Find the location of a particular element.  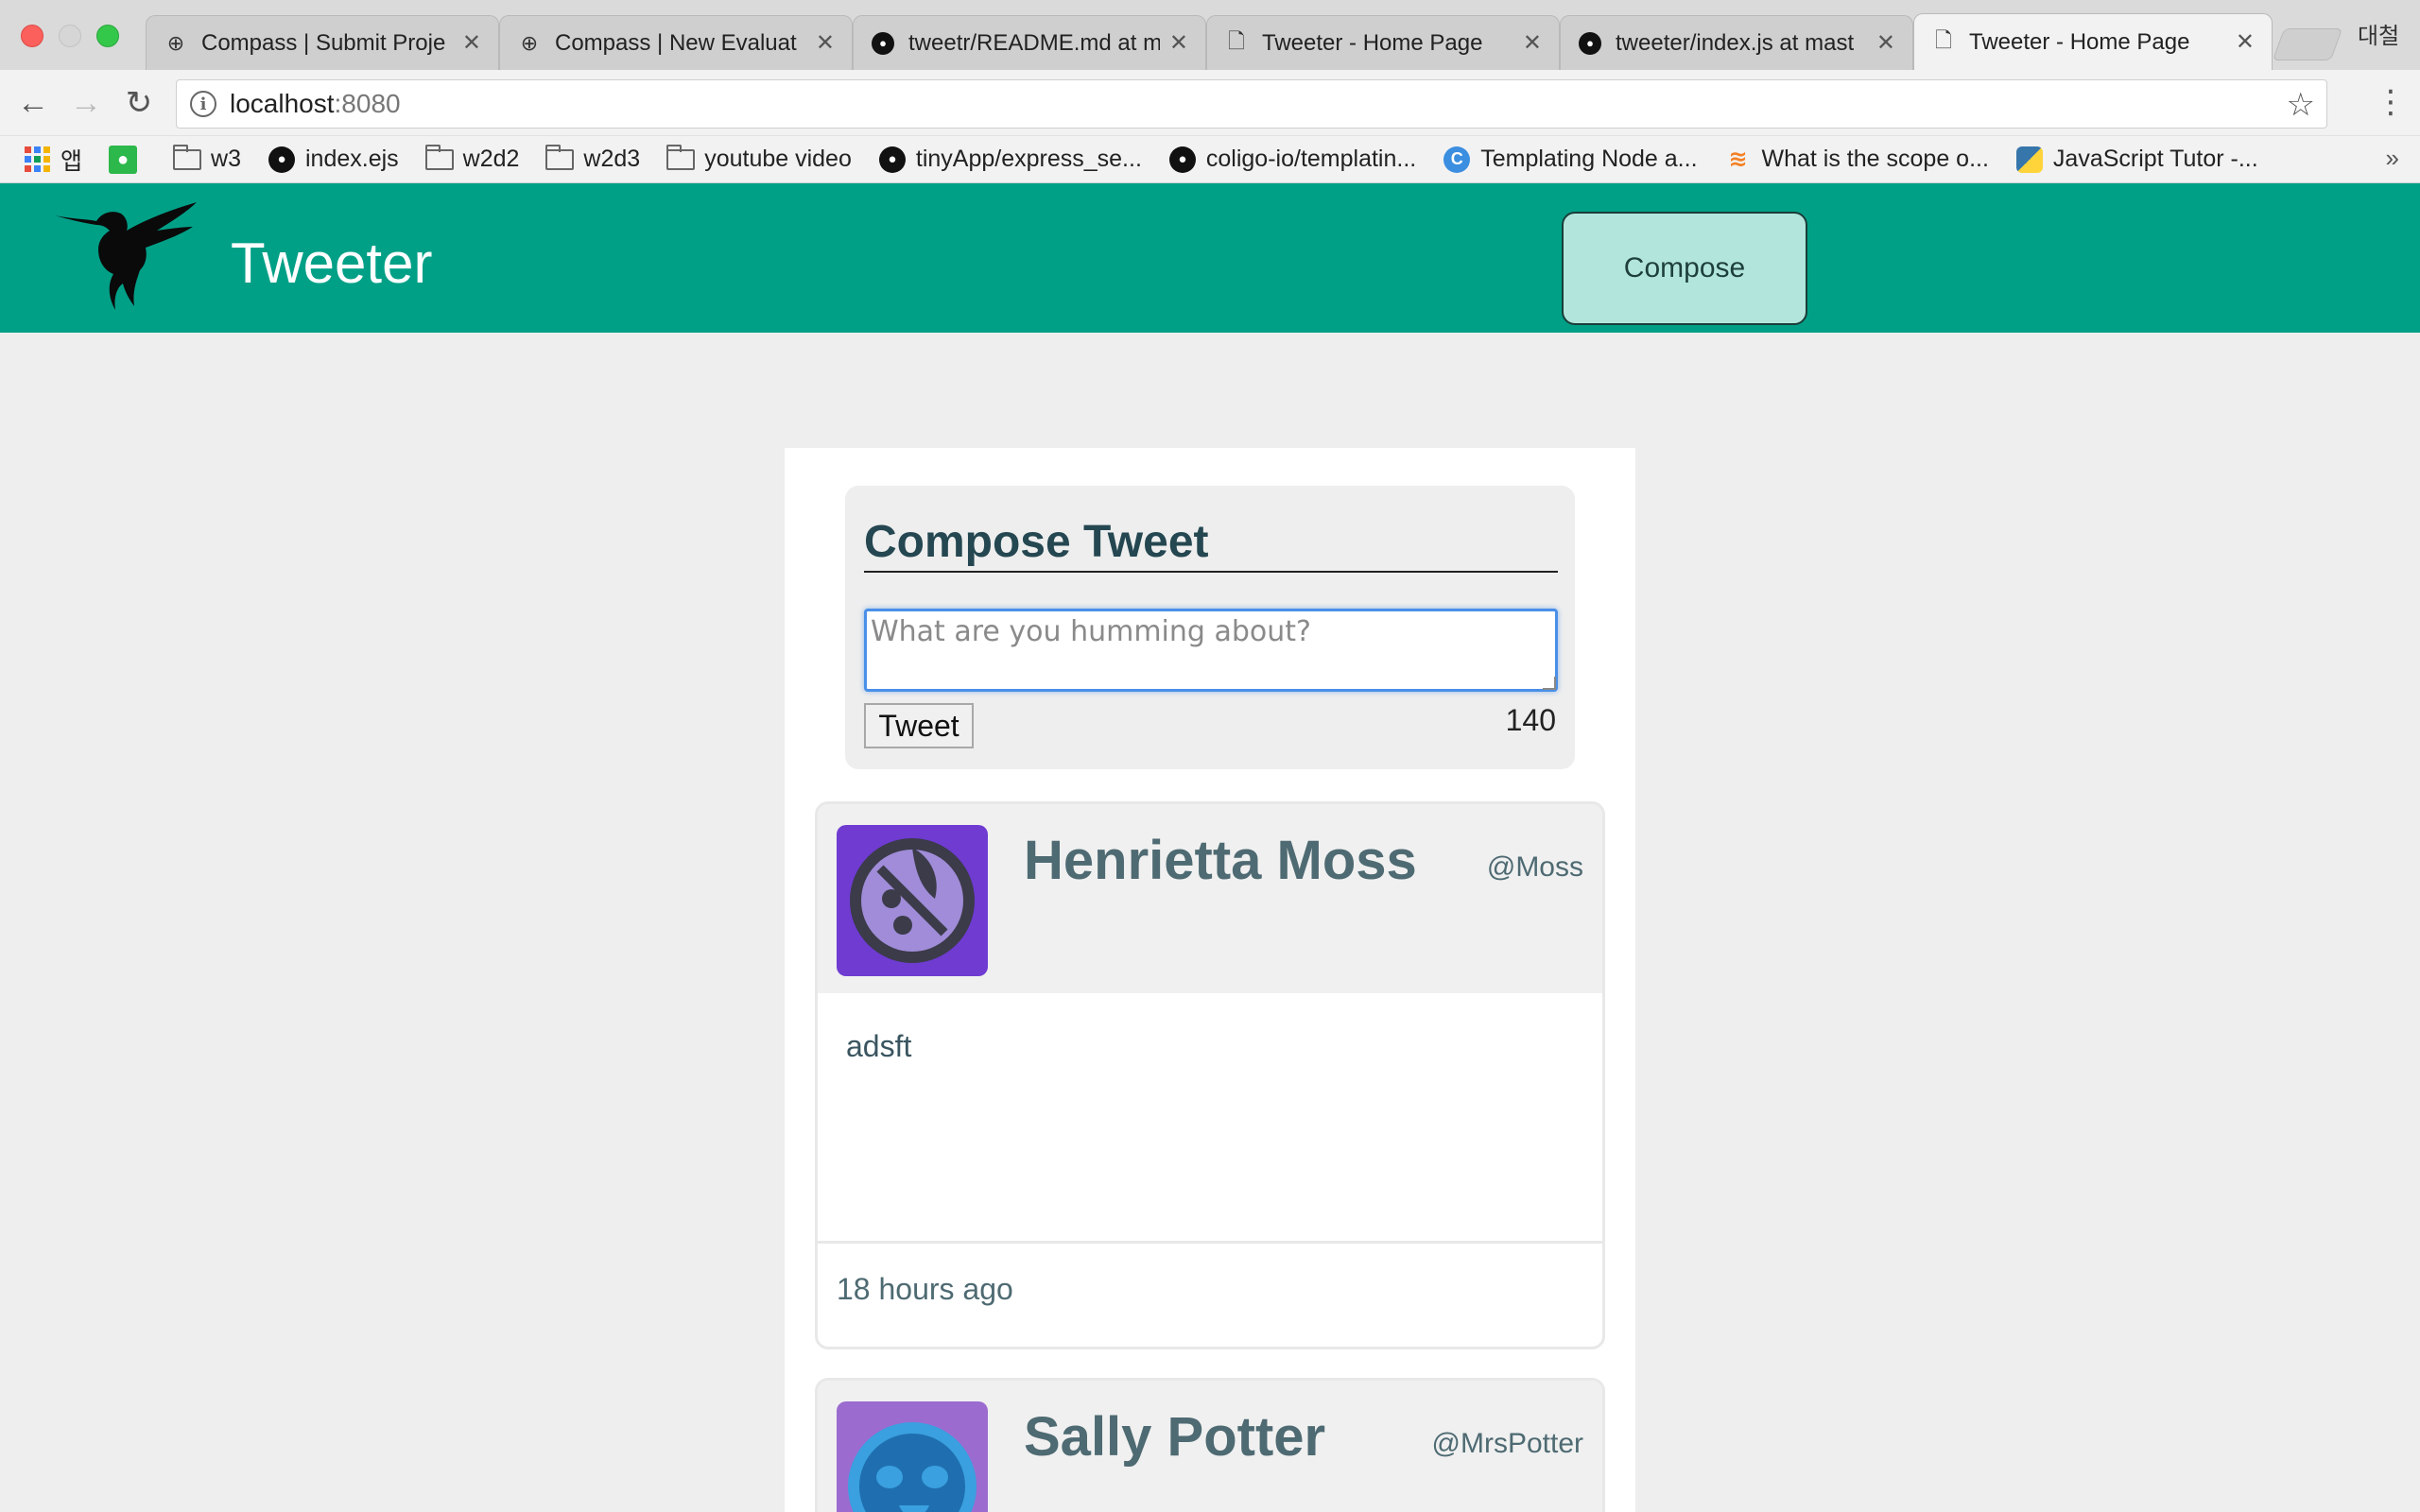

bookmark-index-ejs: ● index.ejs is located at coordinates (334, 160).